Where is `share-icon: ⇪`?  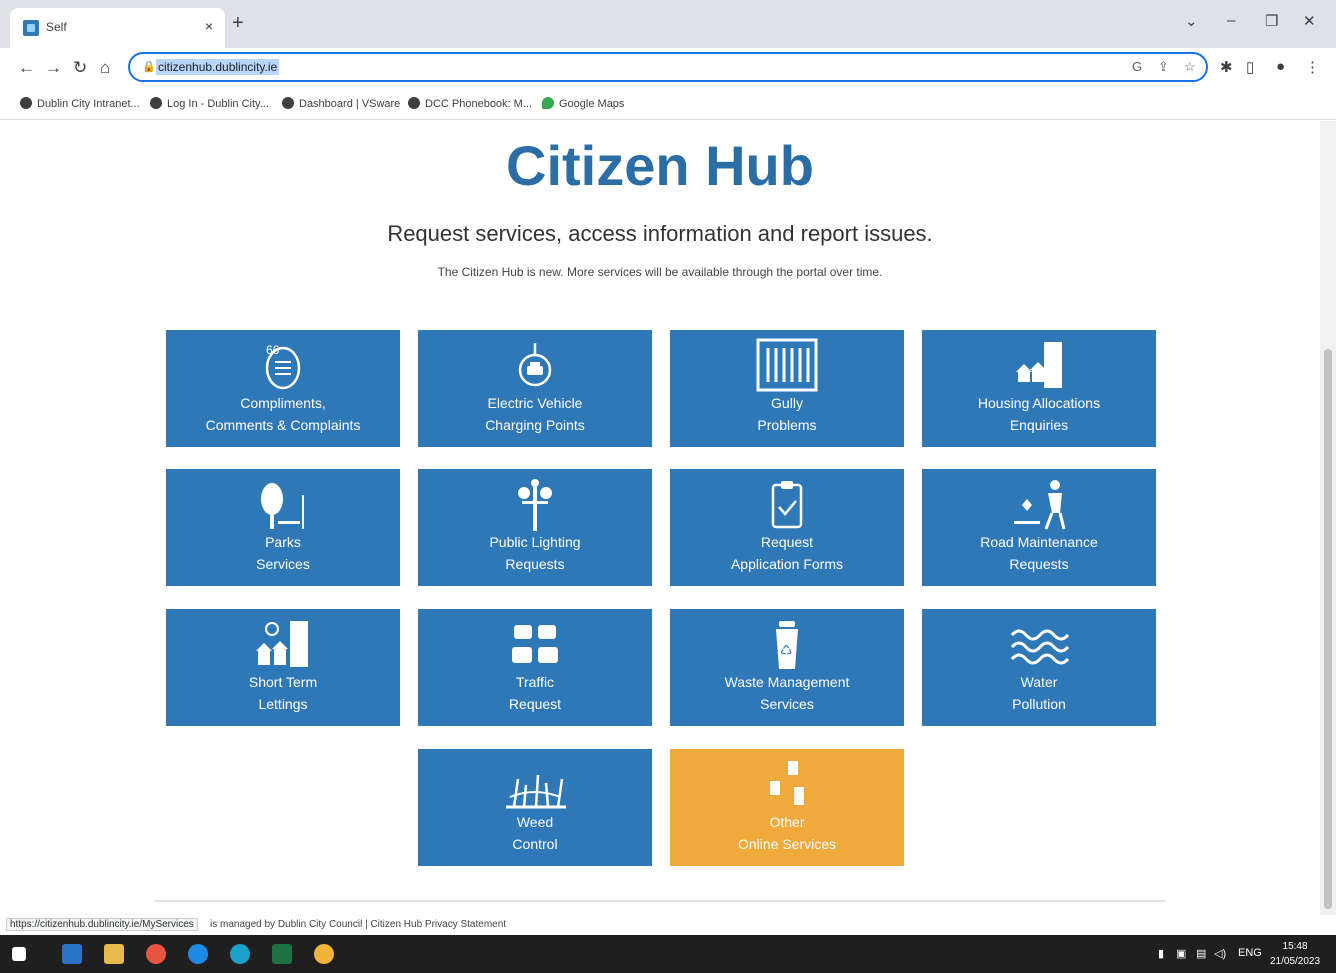 share-icon: ⇪ is located at coordinates (1163, 67).